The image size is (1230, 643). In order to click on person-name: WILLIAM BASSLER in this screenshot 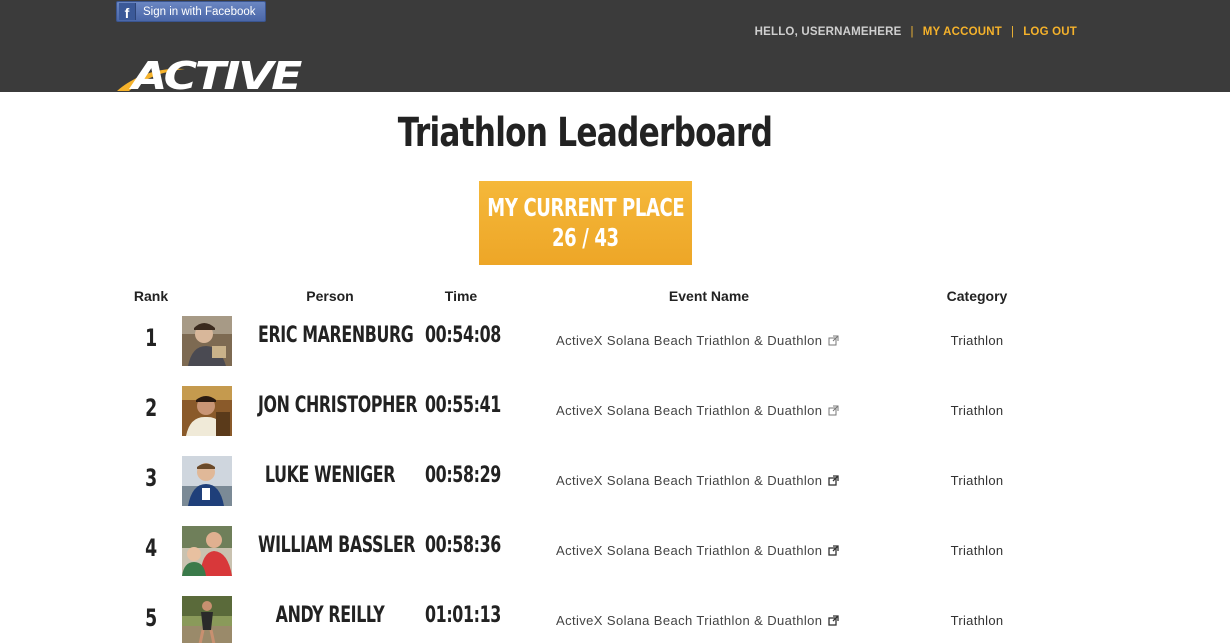, I will do `click(337, 545)`.